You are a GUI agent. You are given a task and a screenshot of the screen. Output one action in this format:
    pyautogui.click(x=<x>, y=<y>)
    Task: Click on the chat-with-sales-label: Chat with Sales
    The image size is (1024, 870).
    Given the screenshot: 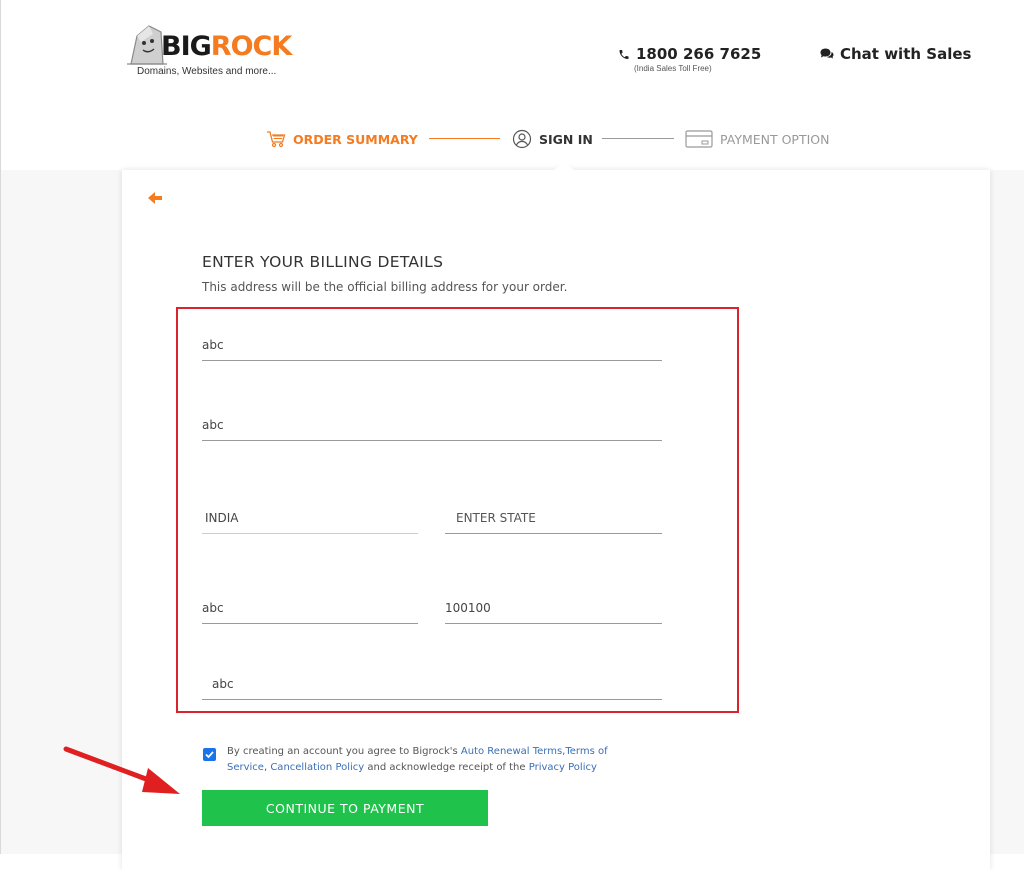 What is the action you would take?
    pyautogui.click(x=906, y=54)
    